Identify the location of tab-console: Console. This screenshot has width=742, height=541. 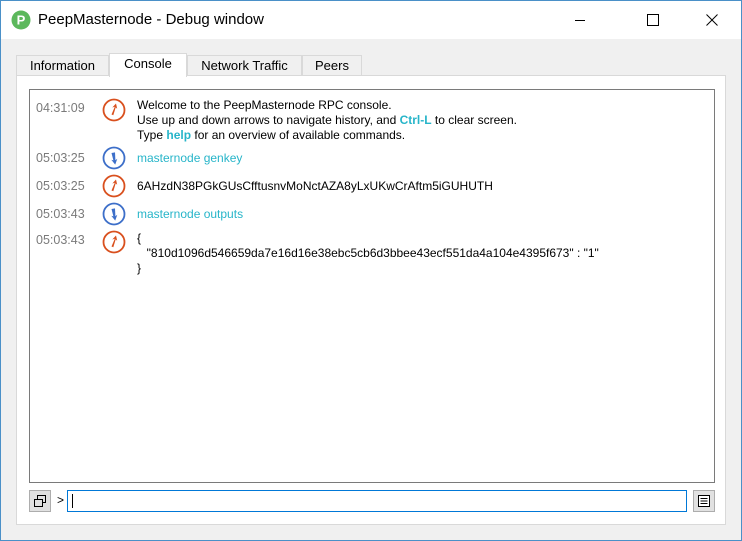
(148, 65).